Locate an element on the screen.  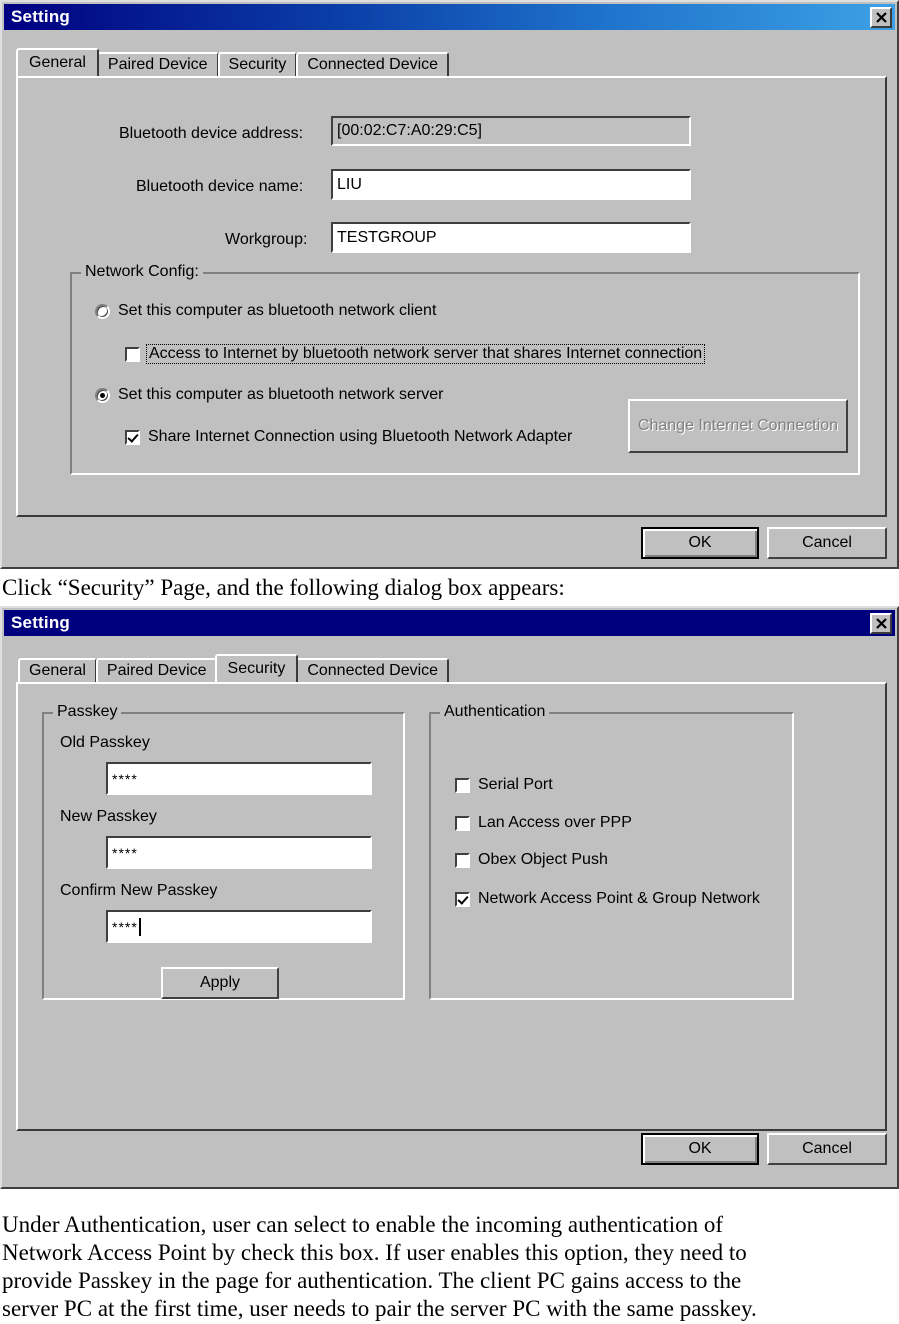
old-passkey-label: Old Passkey is located at coordinates (105, 742).